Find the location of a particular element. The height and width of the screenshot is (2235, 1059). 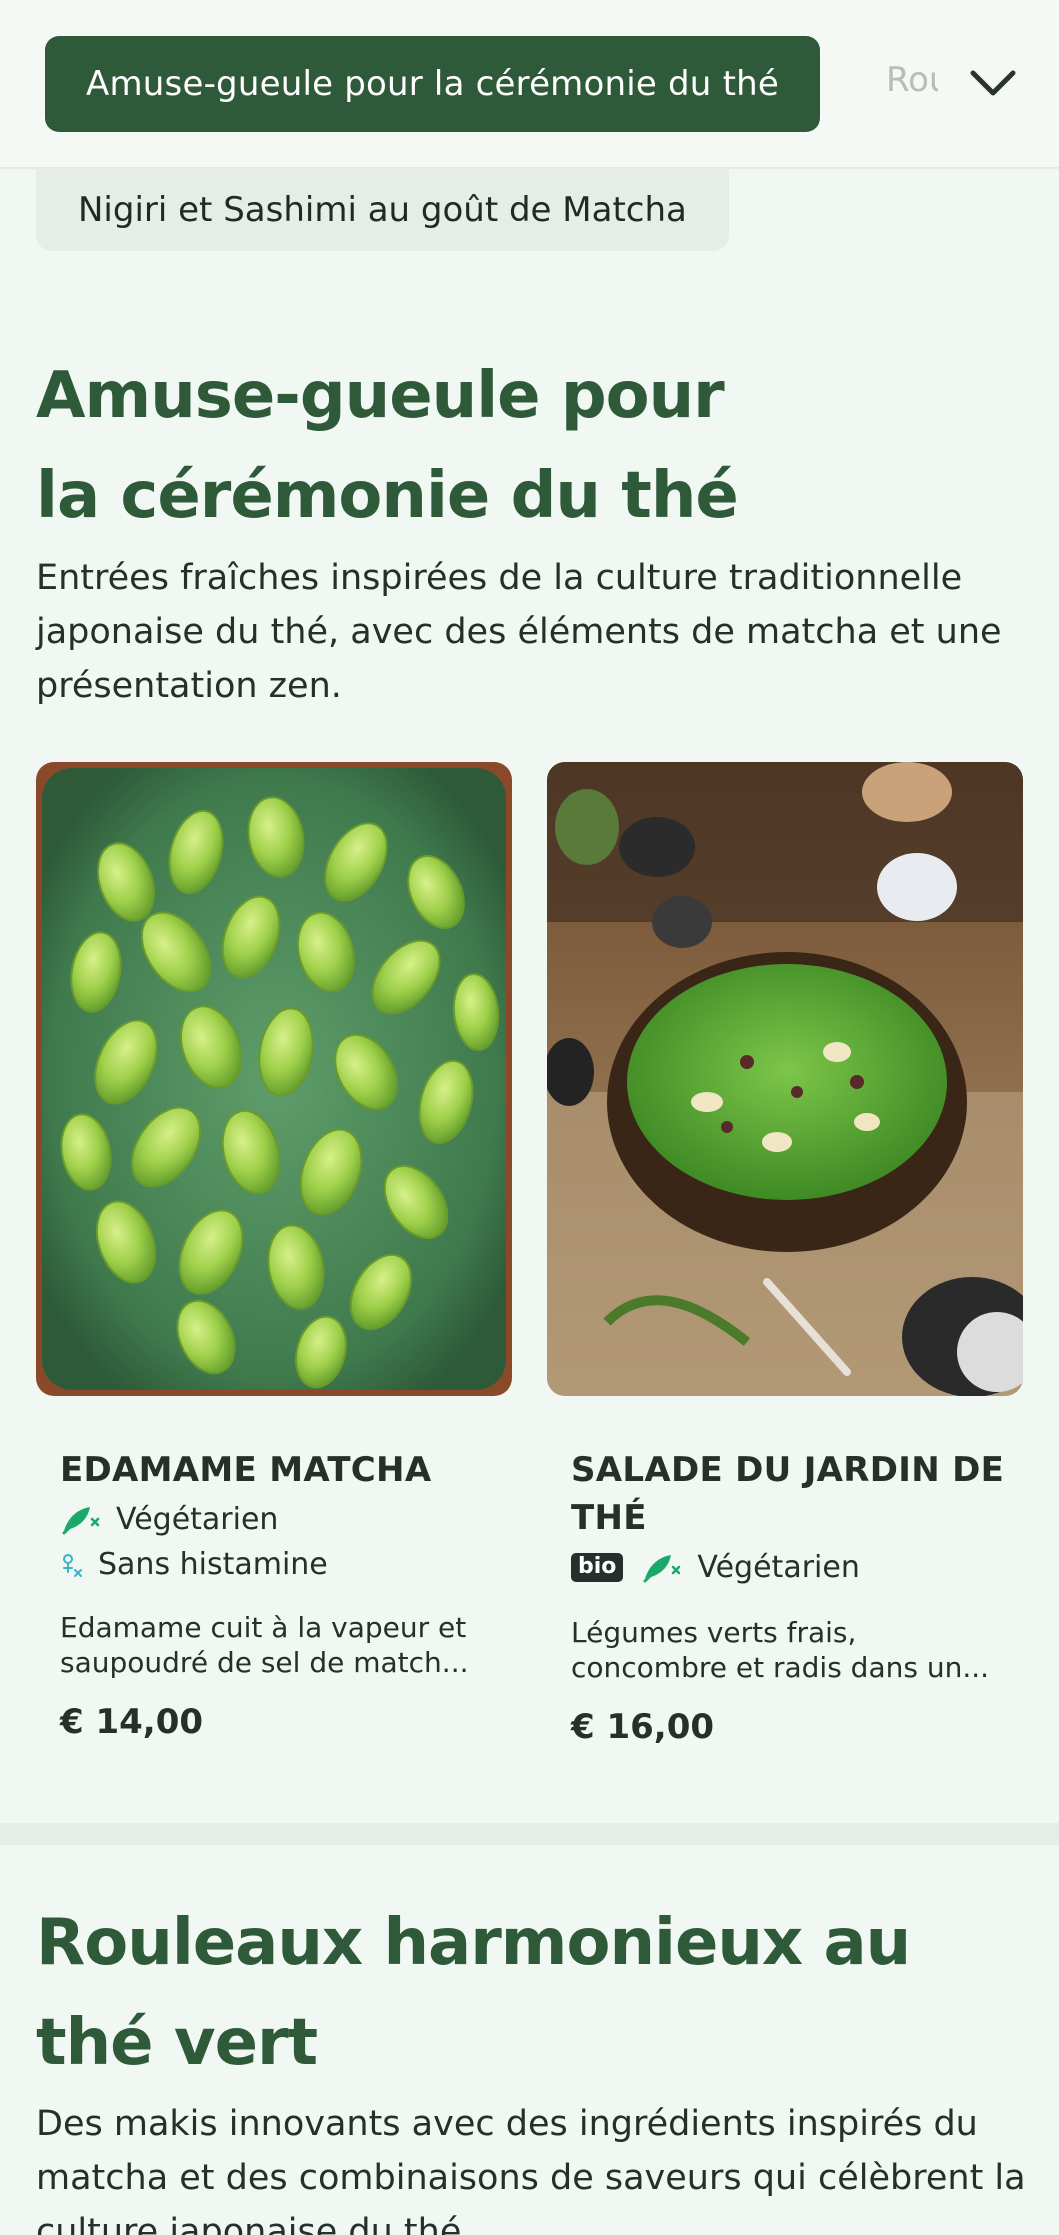

dish-name: SALADE DU JARDIN DE THÉ is located at coordinates (788, 1494).